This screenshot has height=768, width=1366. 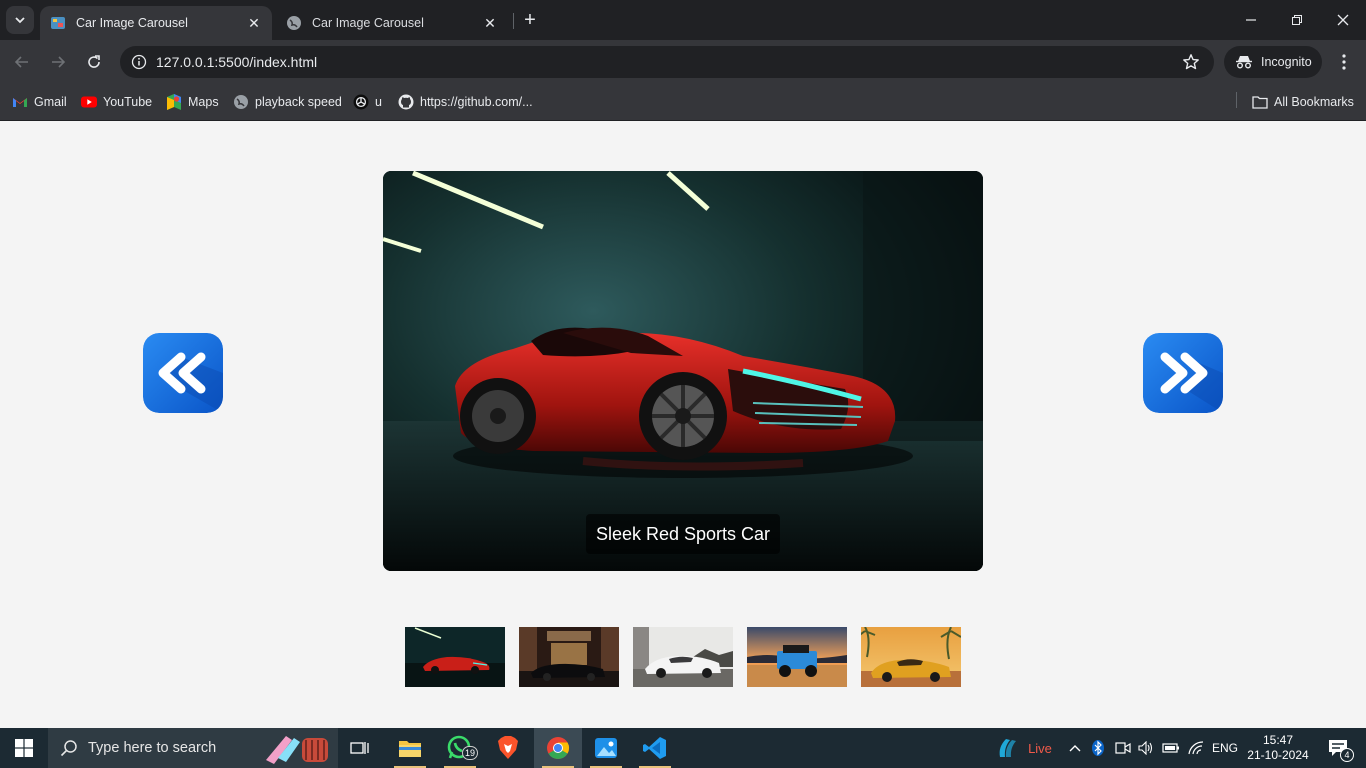 I want to click on next-slide-button, so click(x=1183, y=373).